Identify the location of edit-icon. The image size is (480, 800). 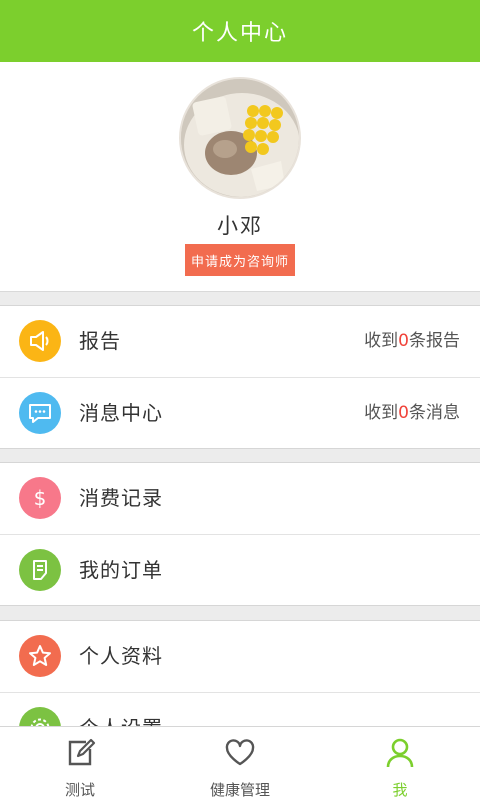
(80, 755).